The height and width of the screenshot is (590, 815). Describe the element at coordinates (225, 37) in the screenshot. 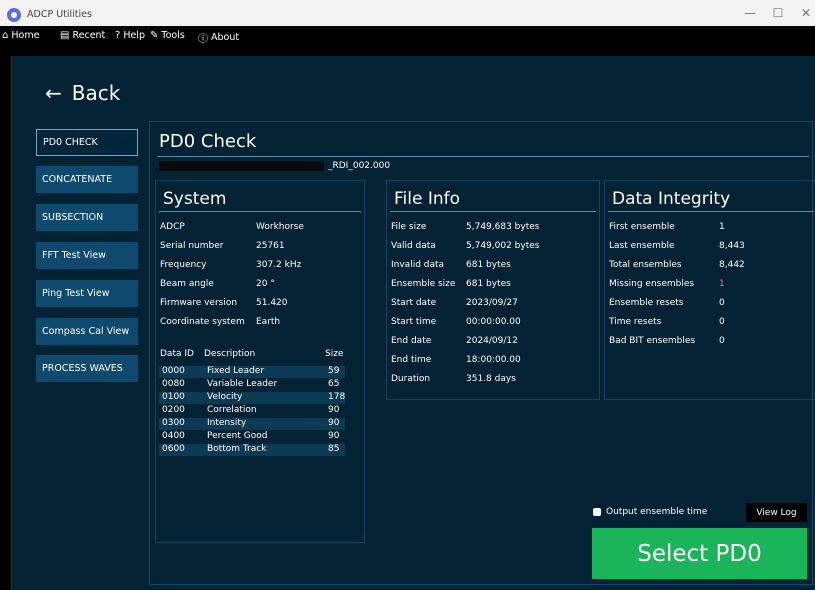

I see `menu-about-label: About` at that location.